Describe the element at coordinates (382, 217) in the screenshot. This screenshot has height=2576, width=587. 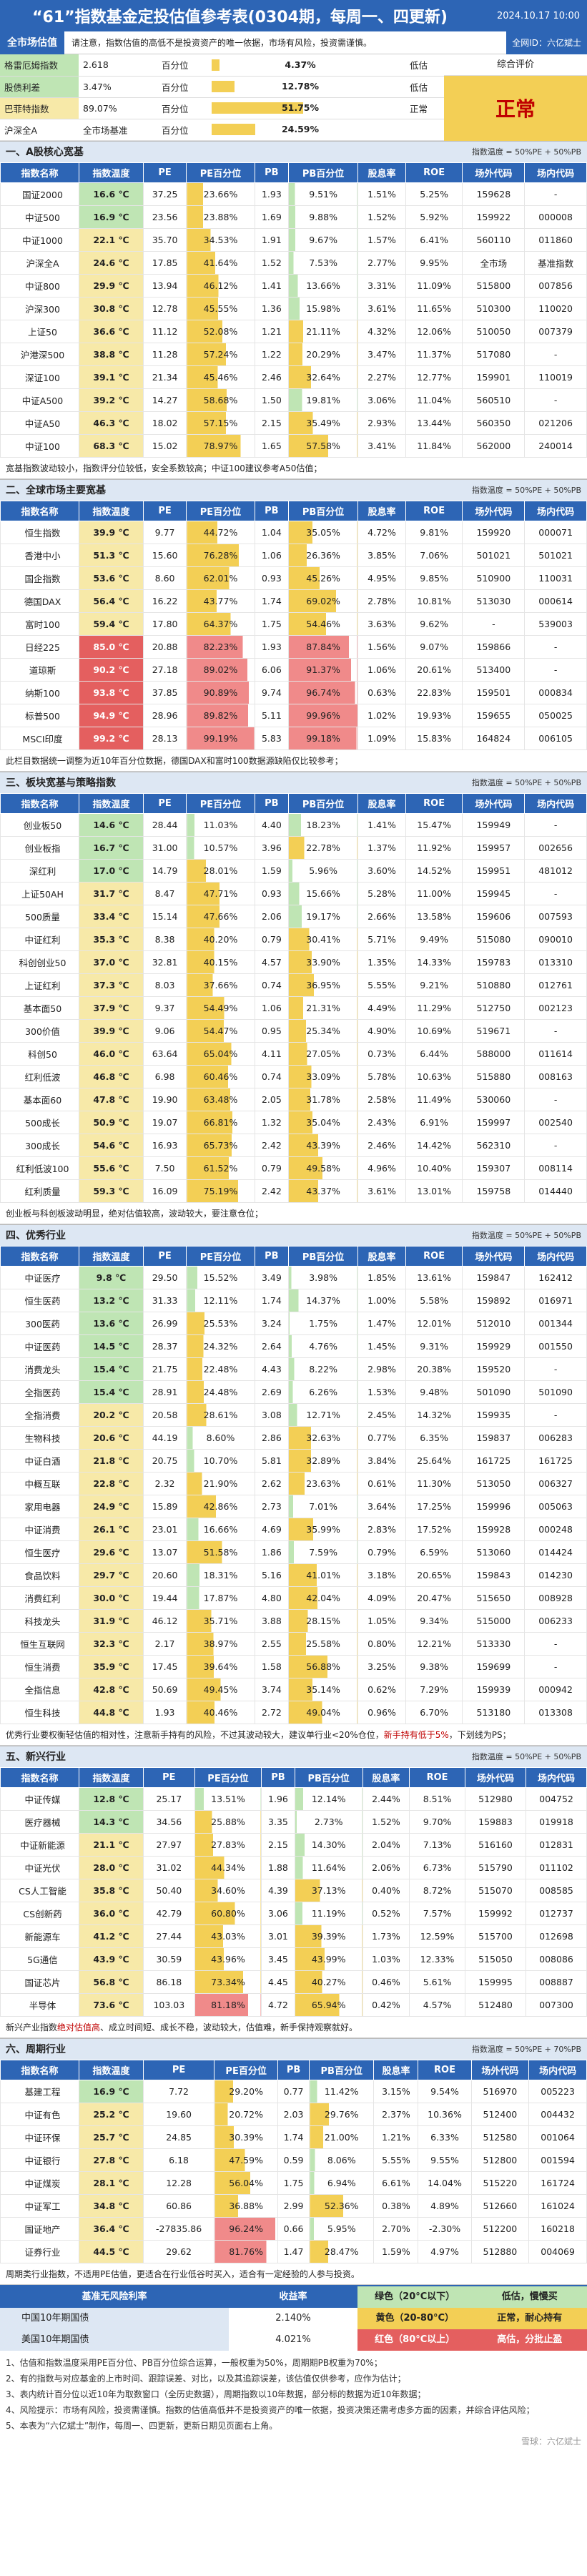
I see `cell-dividend: 1.52%` at that location.